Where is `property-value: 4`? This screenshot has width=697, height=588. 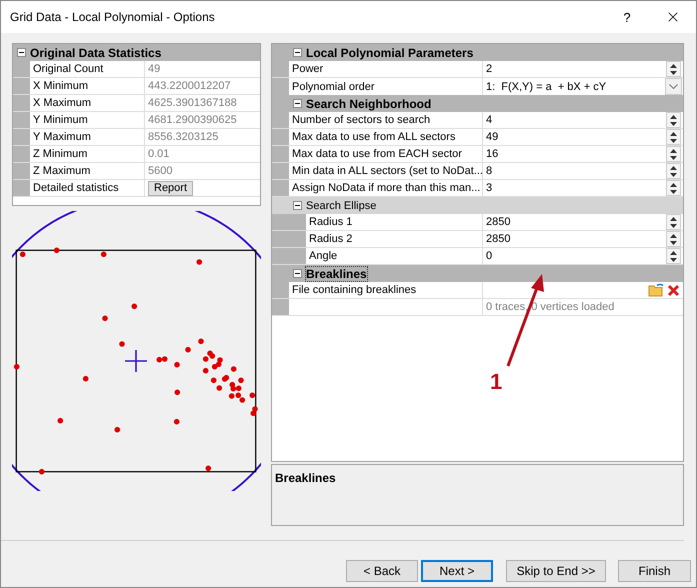
property-value: 4 is located at coordinates (583, 120).